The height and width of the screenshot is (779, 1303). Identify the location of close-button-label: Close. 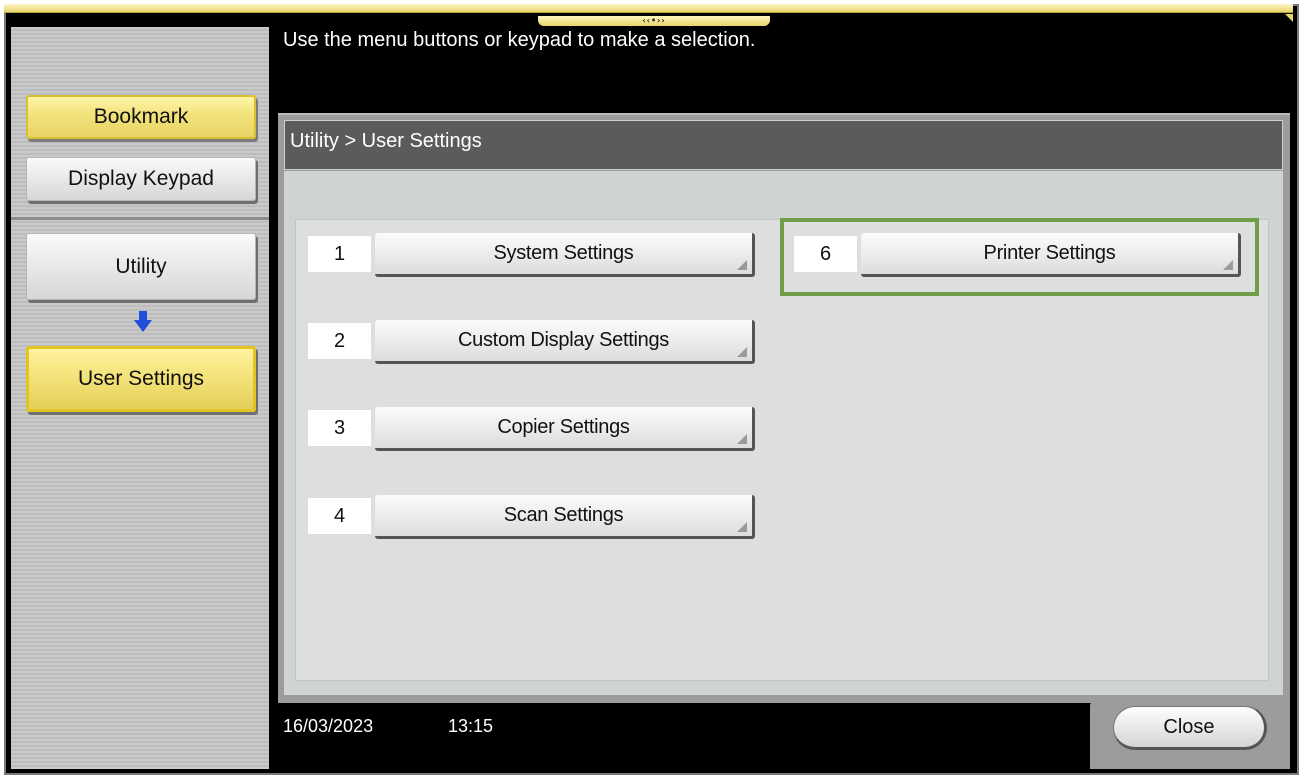
(1189, 726).